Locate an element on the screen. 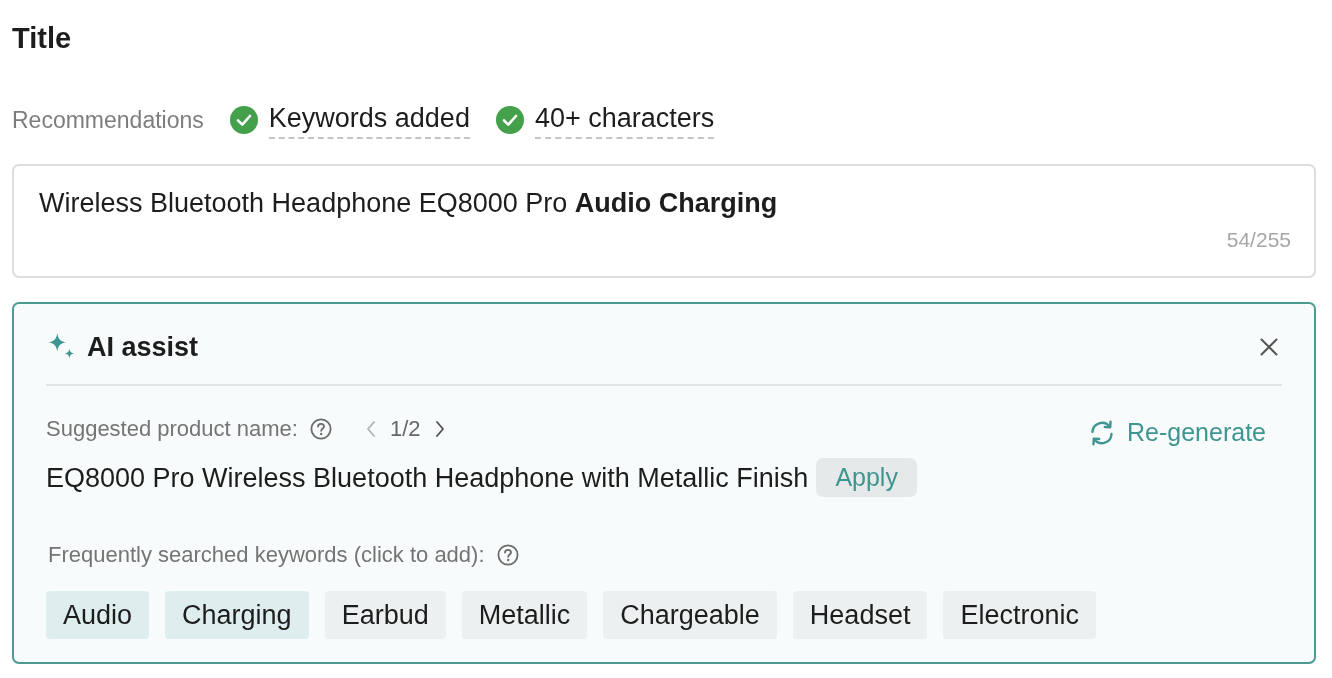 This screenshot has height=678, width=1332. suggestion-label: Suggested product name: is located at coordinates (172, 429).